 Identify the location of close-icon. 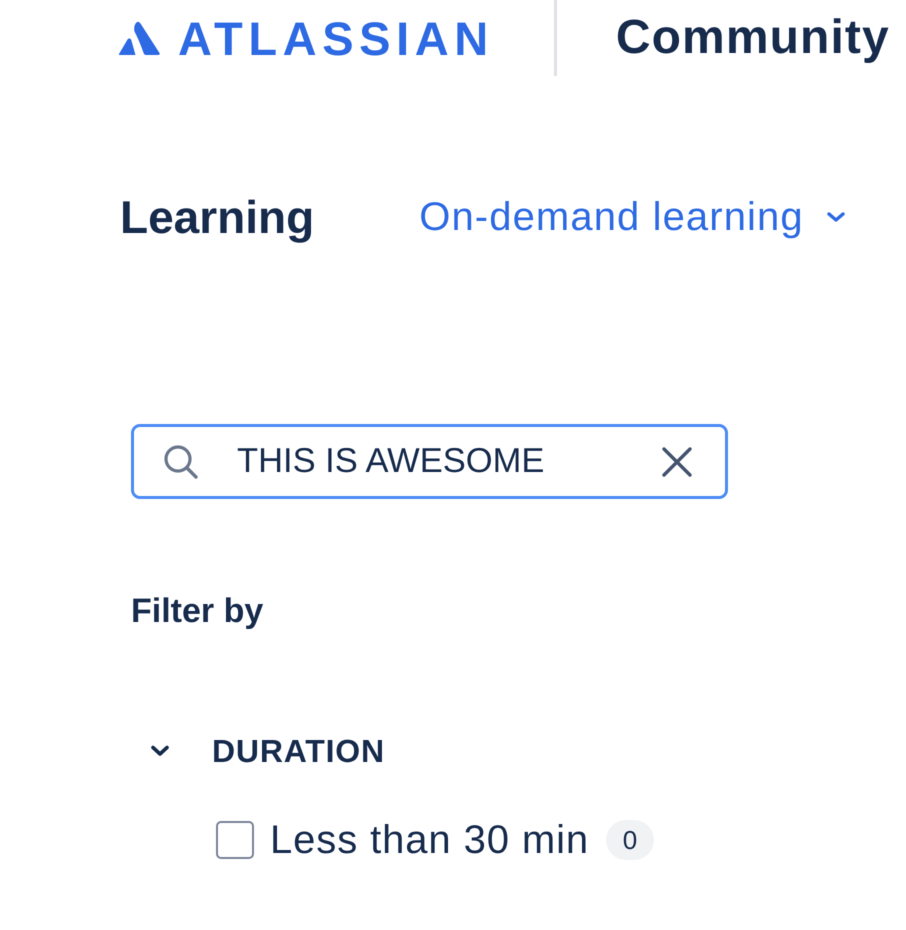
(677, 462).